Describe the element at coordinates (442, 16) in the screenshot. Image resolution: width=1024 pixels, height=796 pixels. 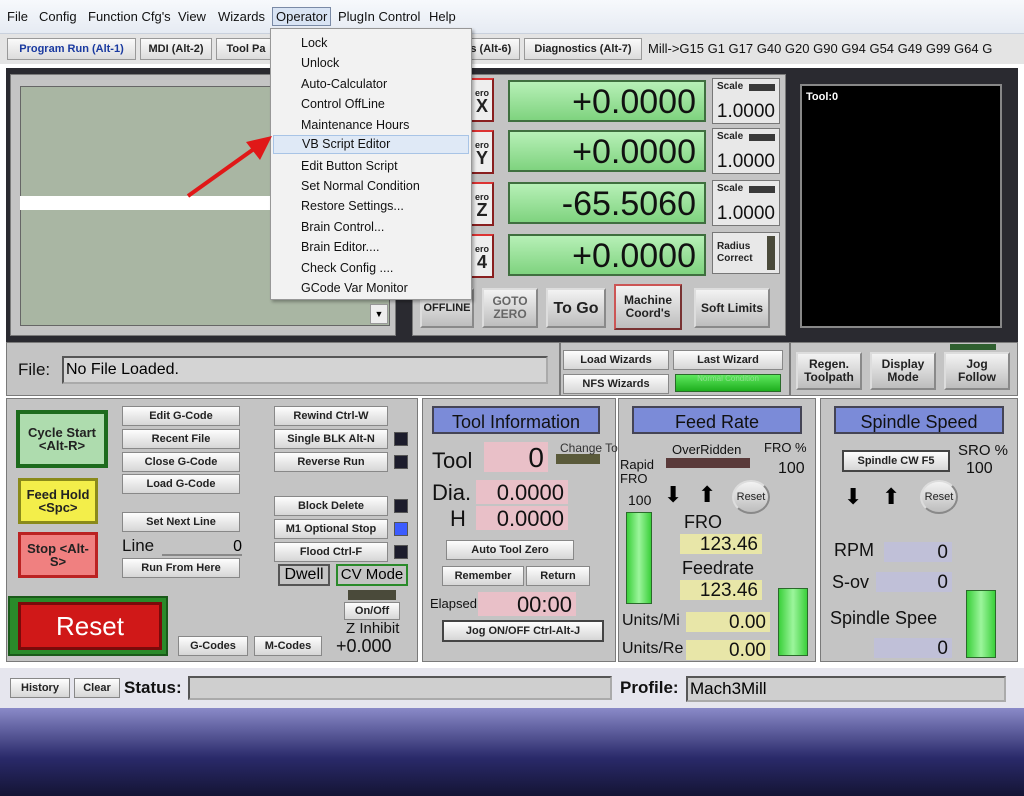
I see `menu-help: Help` at that location.